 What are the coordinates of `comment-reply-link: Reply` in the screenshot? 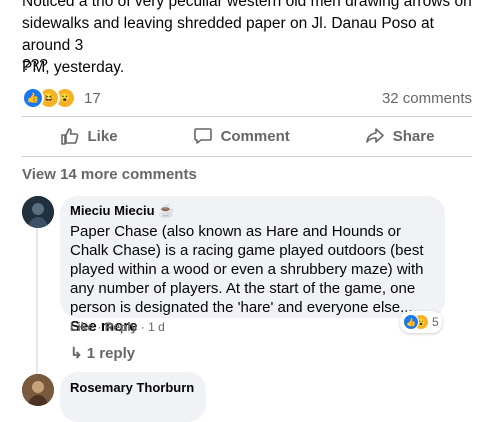 It's located at (121, 327).